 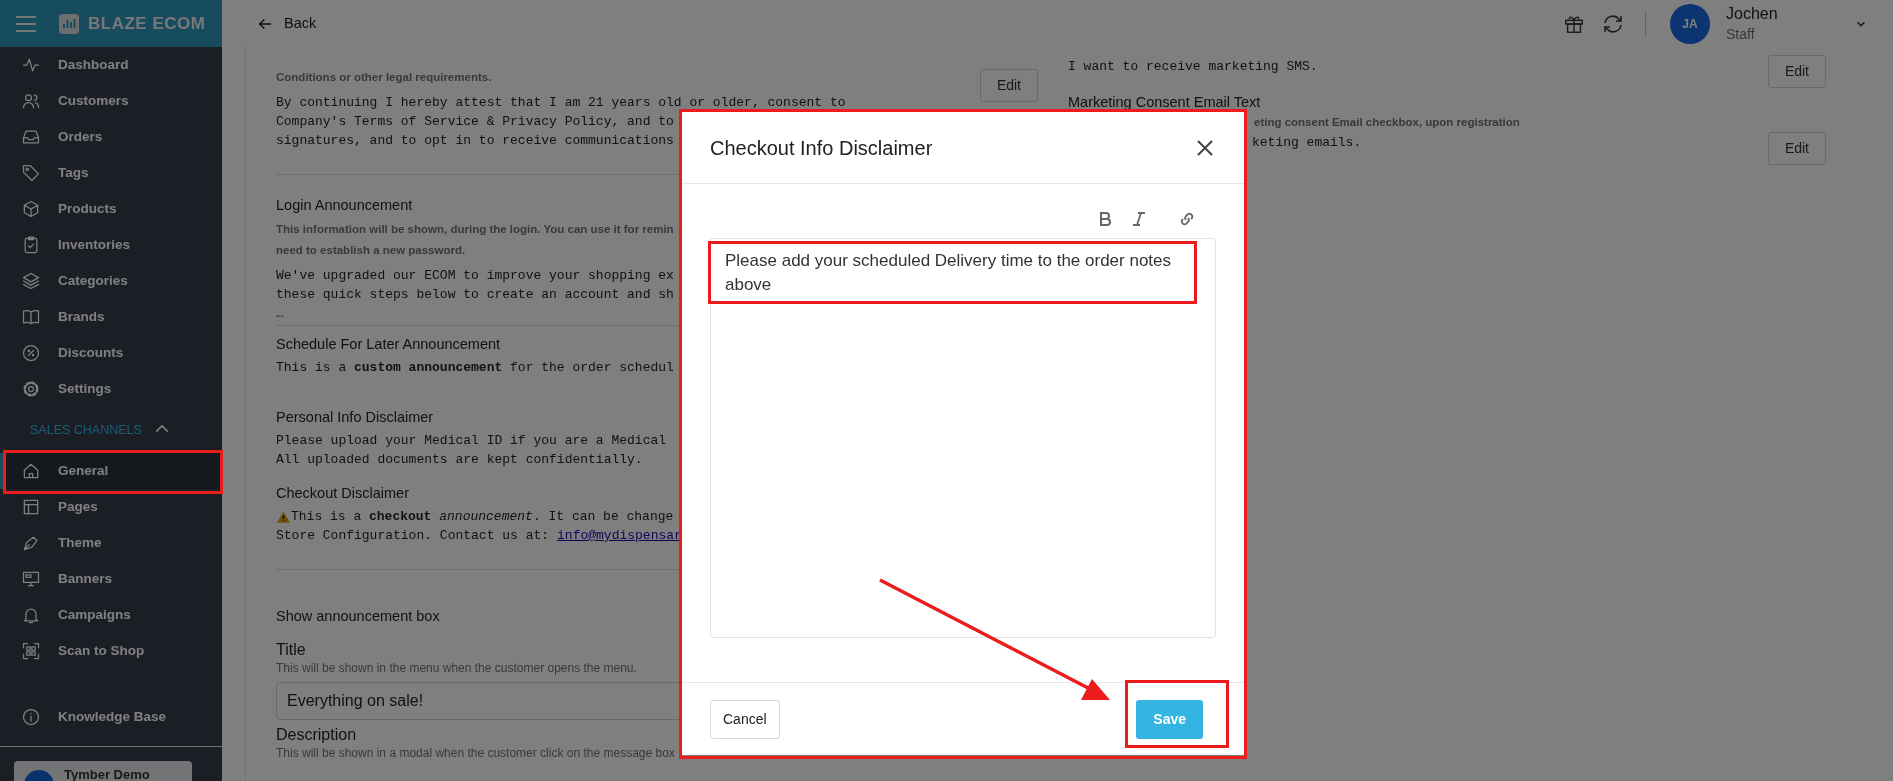 What do you see at coordinates (31, 209) in the screenshot?
I see `box-icon` at bounding box center [31, 209].